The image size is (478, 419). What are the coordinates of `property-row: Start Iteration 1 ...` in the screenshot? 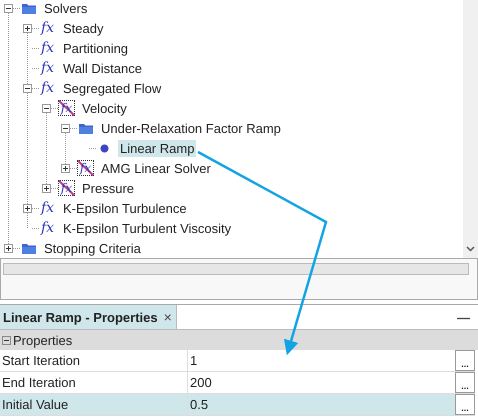 It's located at (237, 361).